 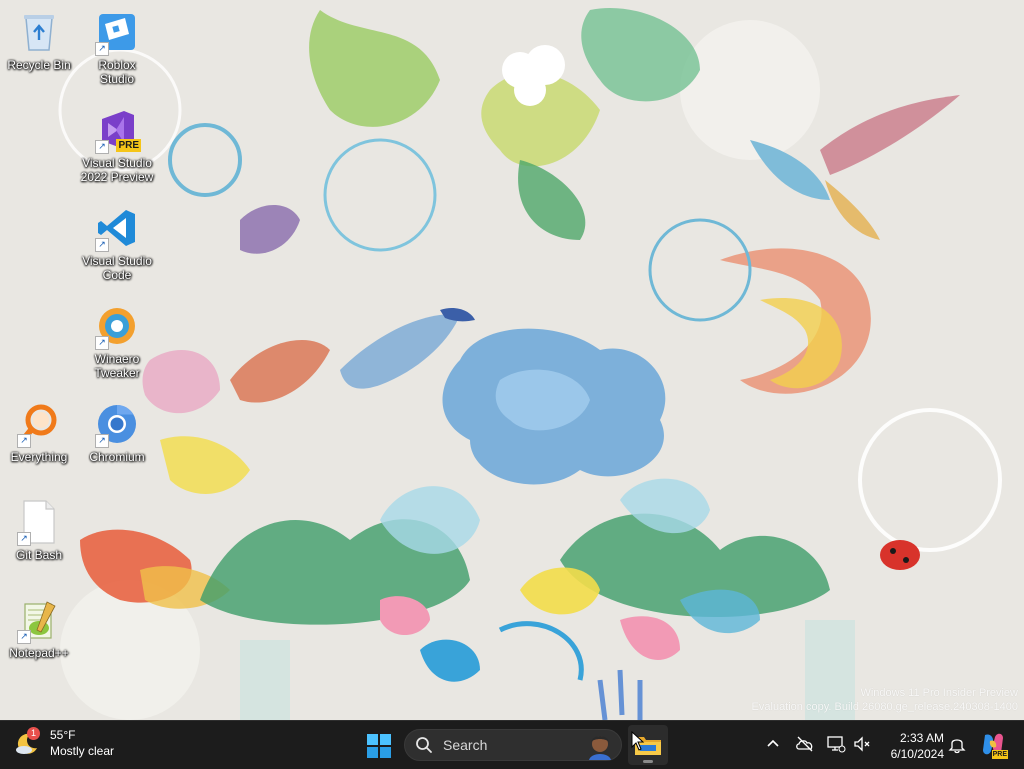 What do you see at coordinates (917, 754) in the screenshot?
I see `clock-date: 6/10/2024` at bounding box center [917, 754].